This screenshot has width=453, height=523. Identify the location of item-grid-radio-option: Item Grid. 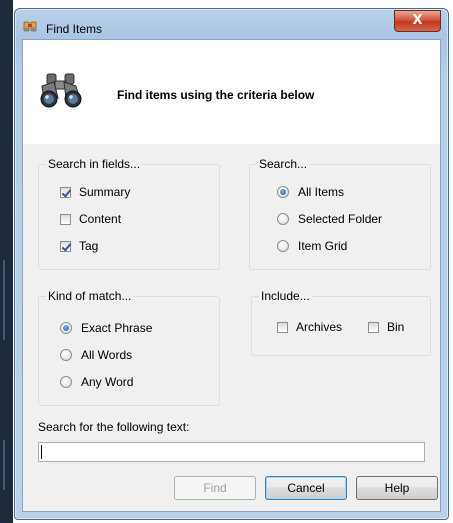
(312, 246).